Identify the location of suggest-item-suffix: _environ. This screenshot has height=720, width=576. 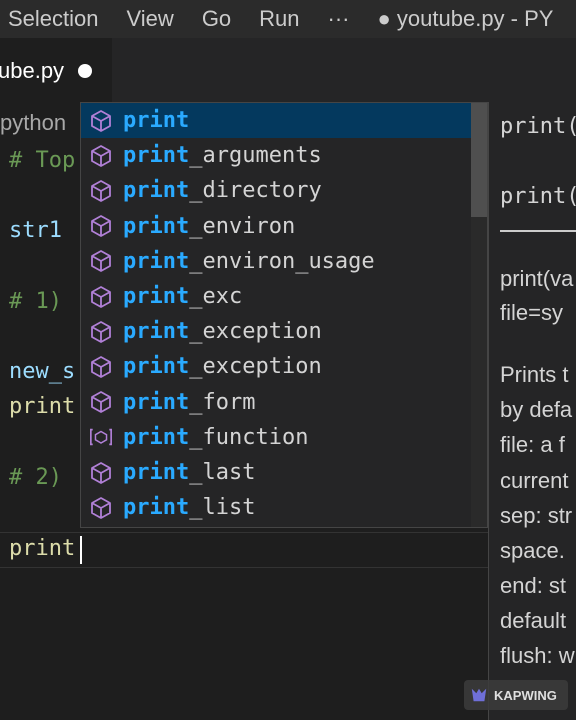
(242, 226).